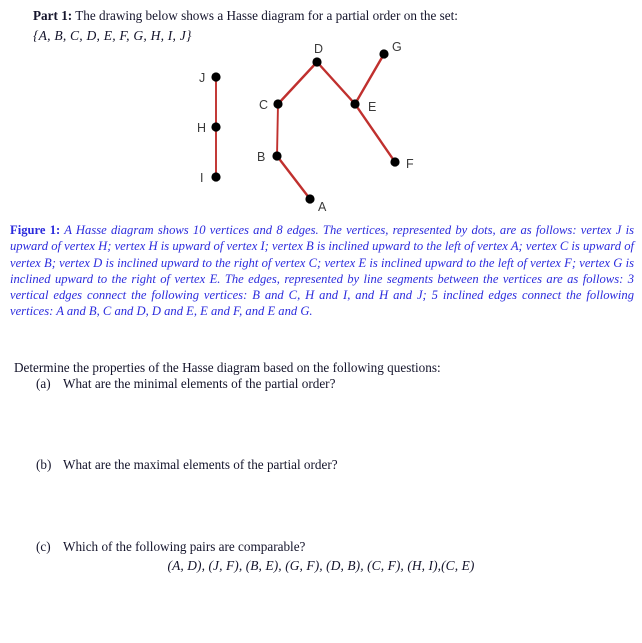  I want to click on vertex-label-j: J, so click(202, 78).